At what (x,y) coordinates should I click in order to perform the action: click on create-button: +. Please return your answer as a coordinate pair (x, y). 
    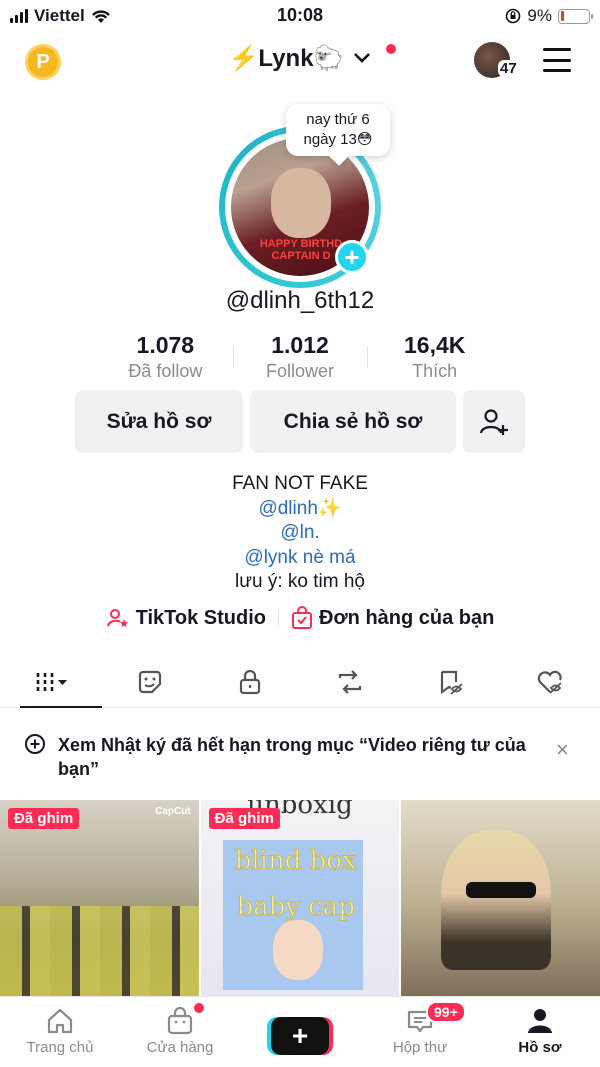
    Looking at the image, I should click on (300, 1036).